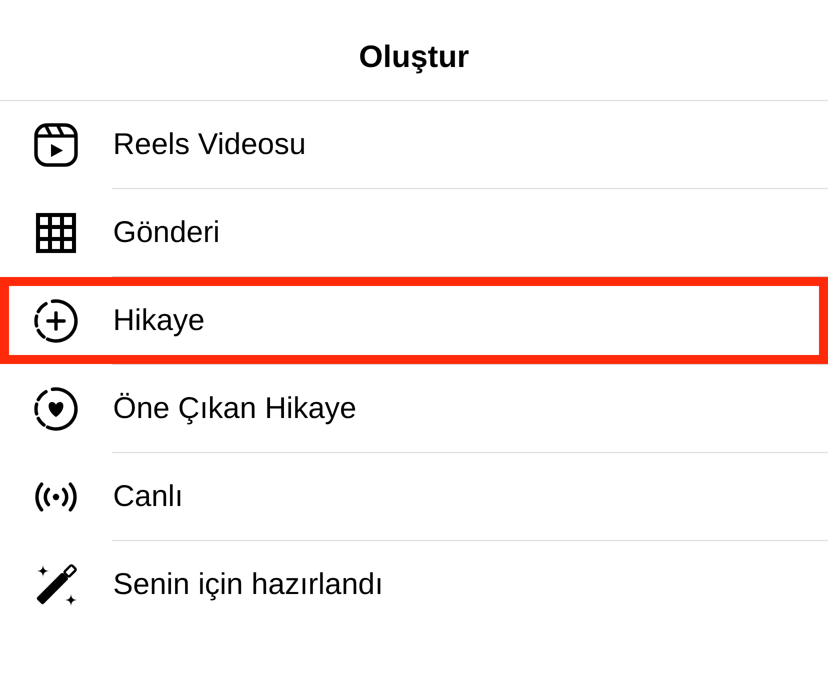 This screenshot has height=694, width=828. Describe the element at coordinates (414, 320) in the screenshot. I see `menu-item: Hikaye` at that location.